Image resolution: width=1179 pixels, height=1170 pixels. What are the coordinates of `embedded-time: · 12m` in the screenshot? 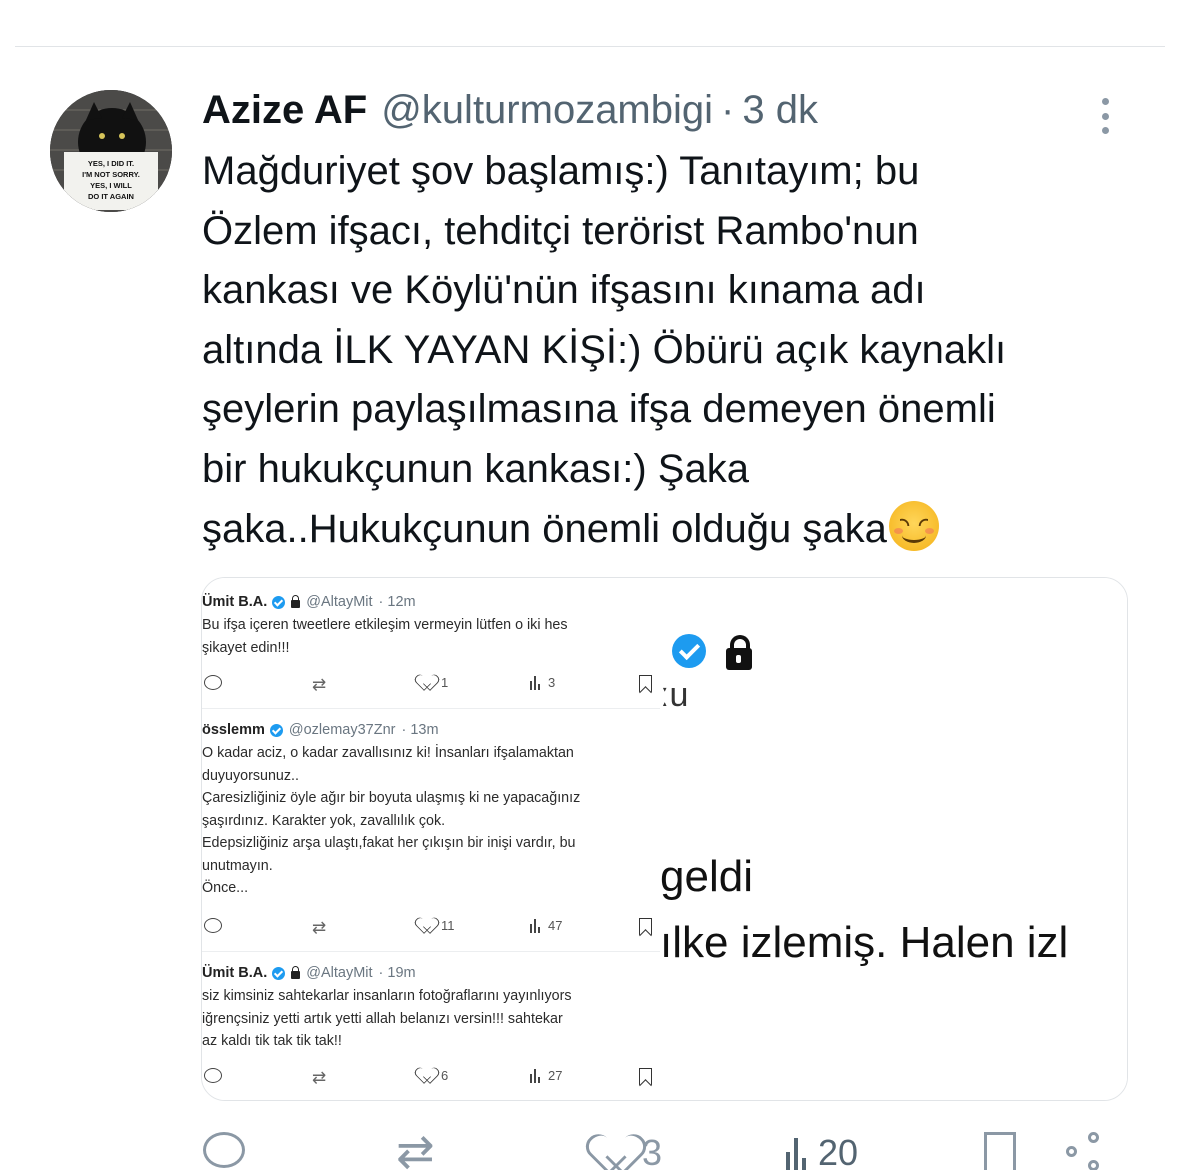 It's located at (397, 602).